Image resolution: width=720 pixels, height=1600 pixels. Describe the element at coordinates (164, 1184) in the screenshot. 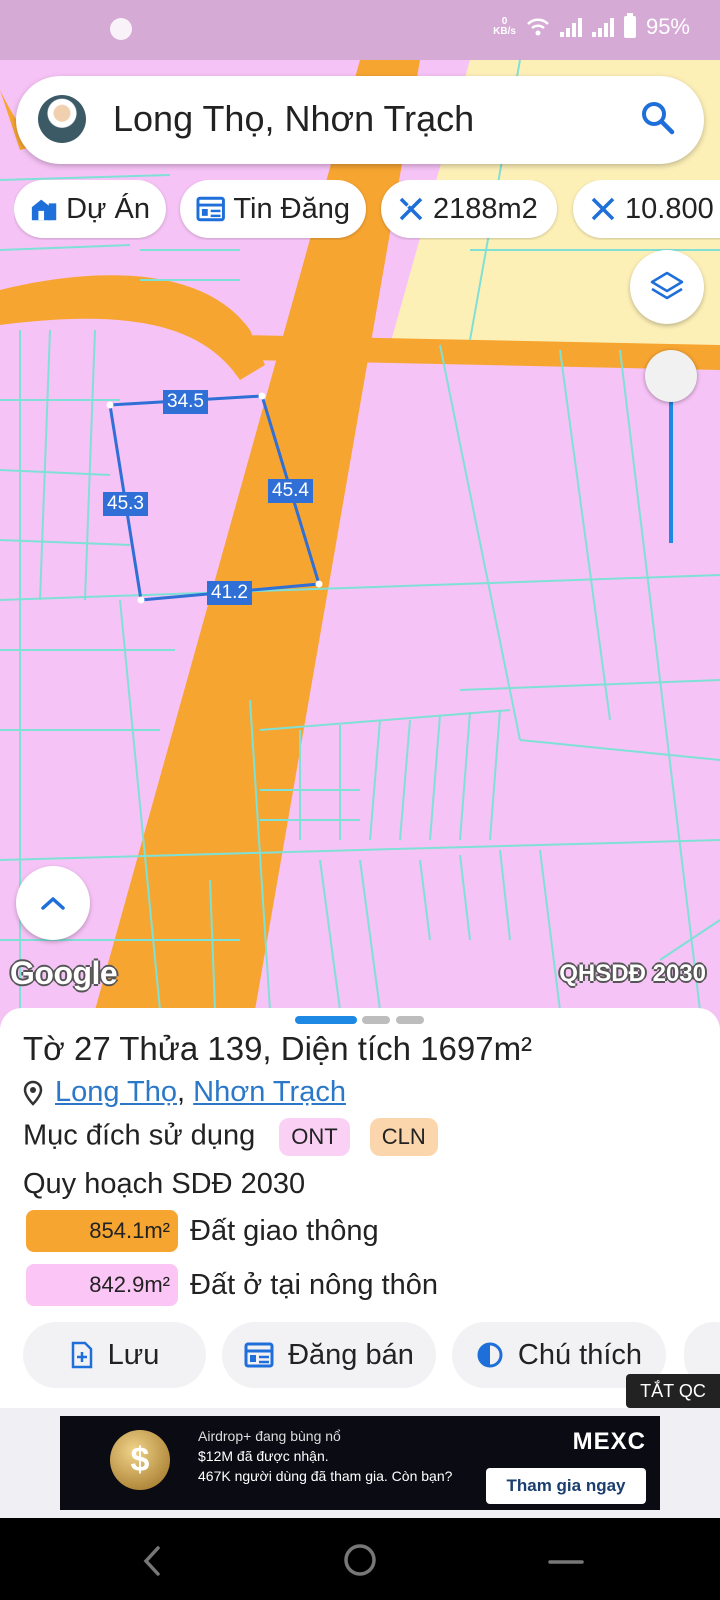

I see `plan-heading: Quy hoạch SDĐ 2030` at that location.